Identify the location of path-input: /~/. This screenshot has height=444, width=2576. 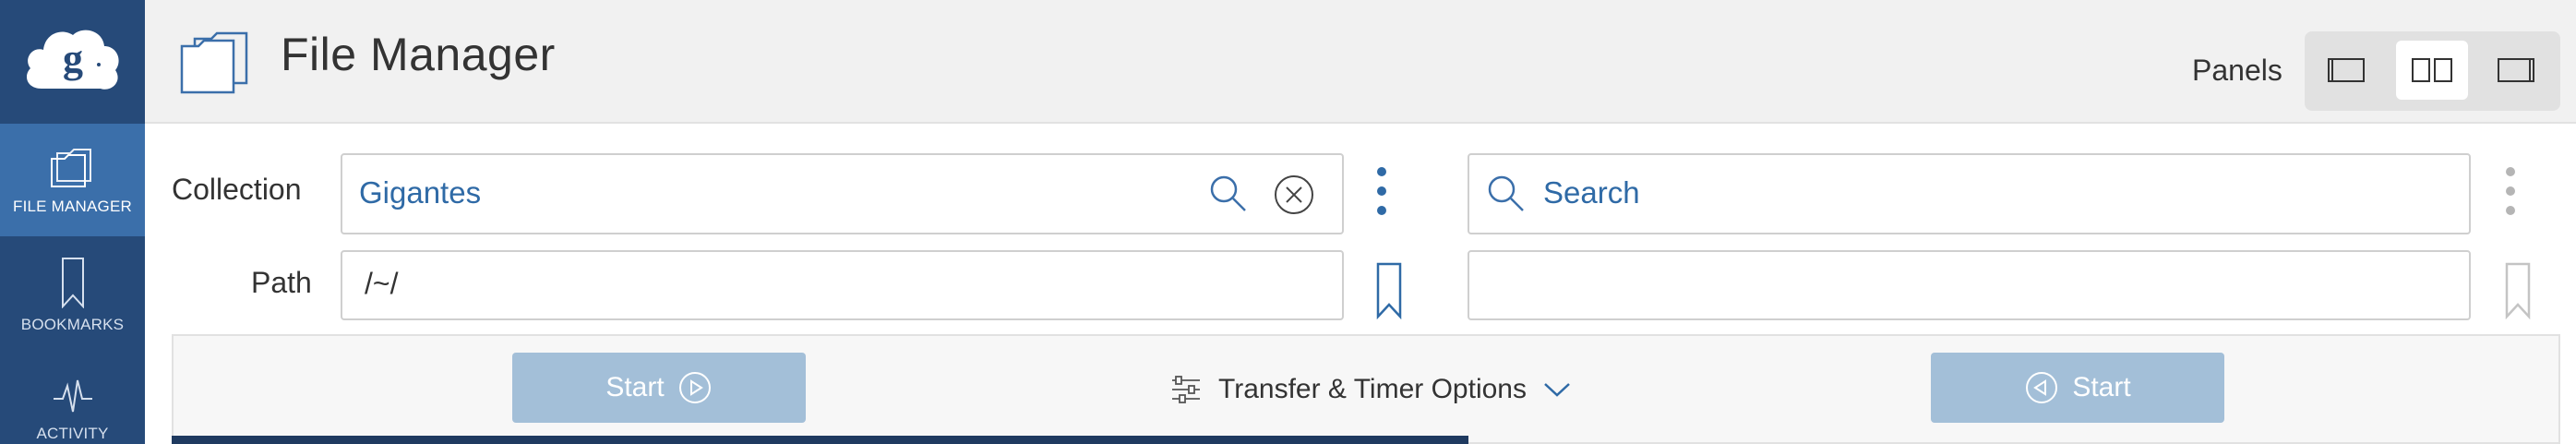
(843, 285).